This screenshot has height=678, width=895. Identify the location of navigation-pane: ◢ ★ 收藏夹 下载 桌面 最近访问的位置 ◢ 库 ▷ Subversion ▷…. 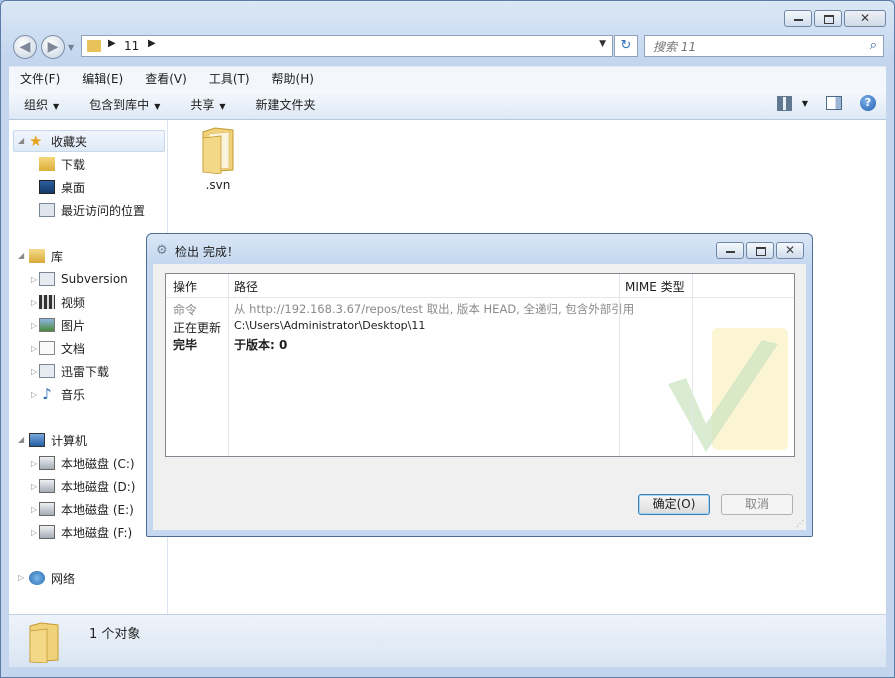
(88, 367).